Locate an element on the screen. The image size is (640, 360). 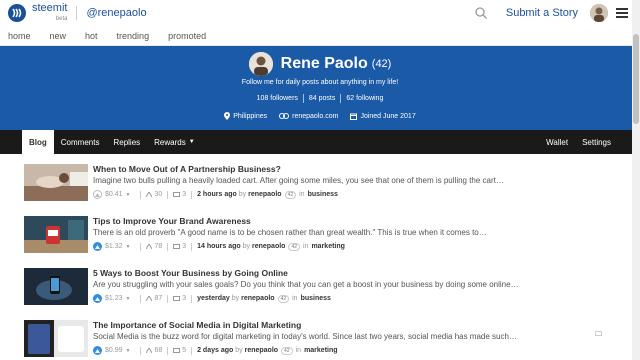
user-avatar is located at coordinates (599, 13).